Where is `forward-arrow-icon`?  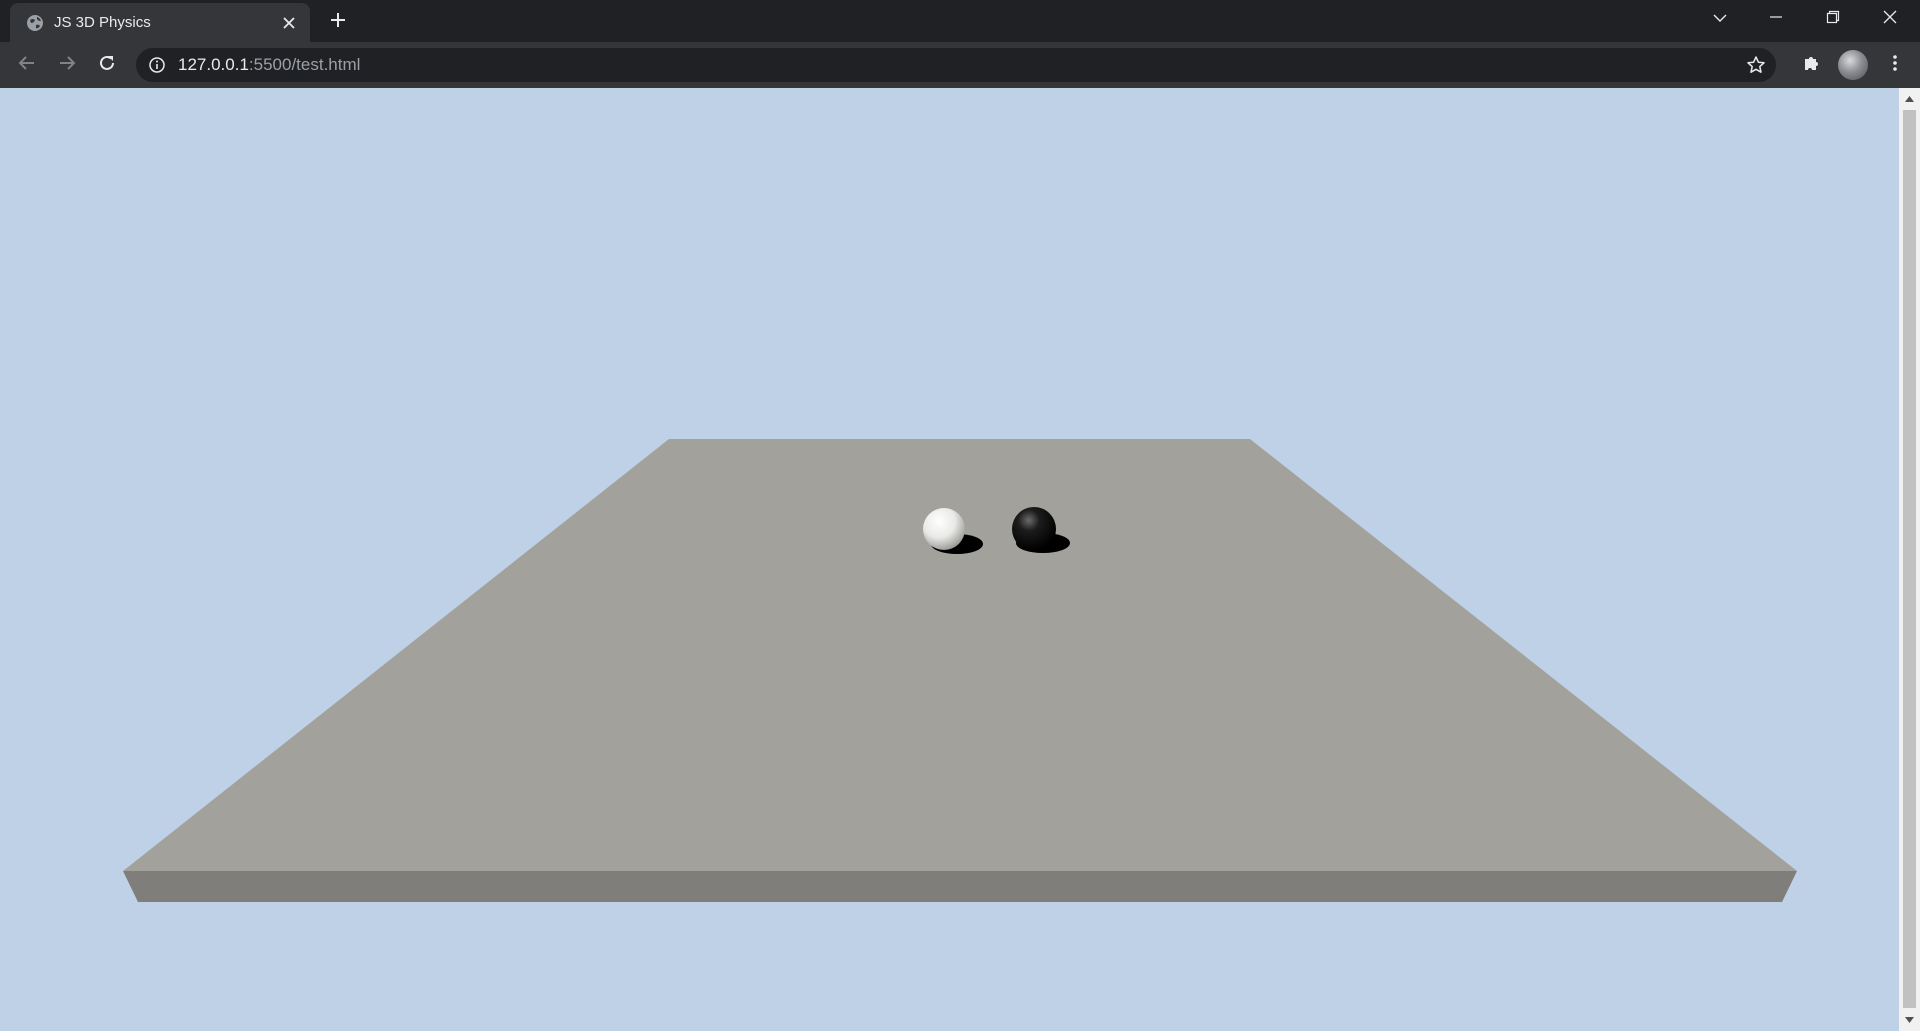 forward-arrow-icon is located at coordinates (67, 65).